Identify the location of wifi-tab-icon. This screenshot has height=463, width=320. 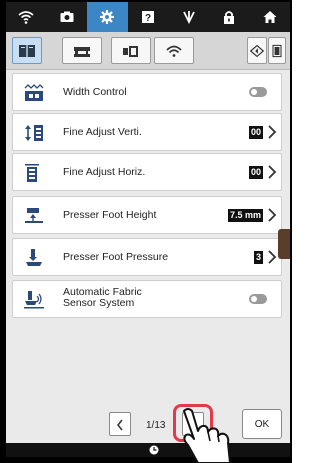
(174, 51).